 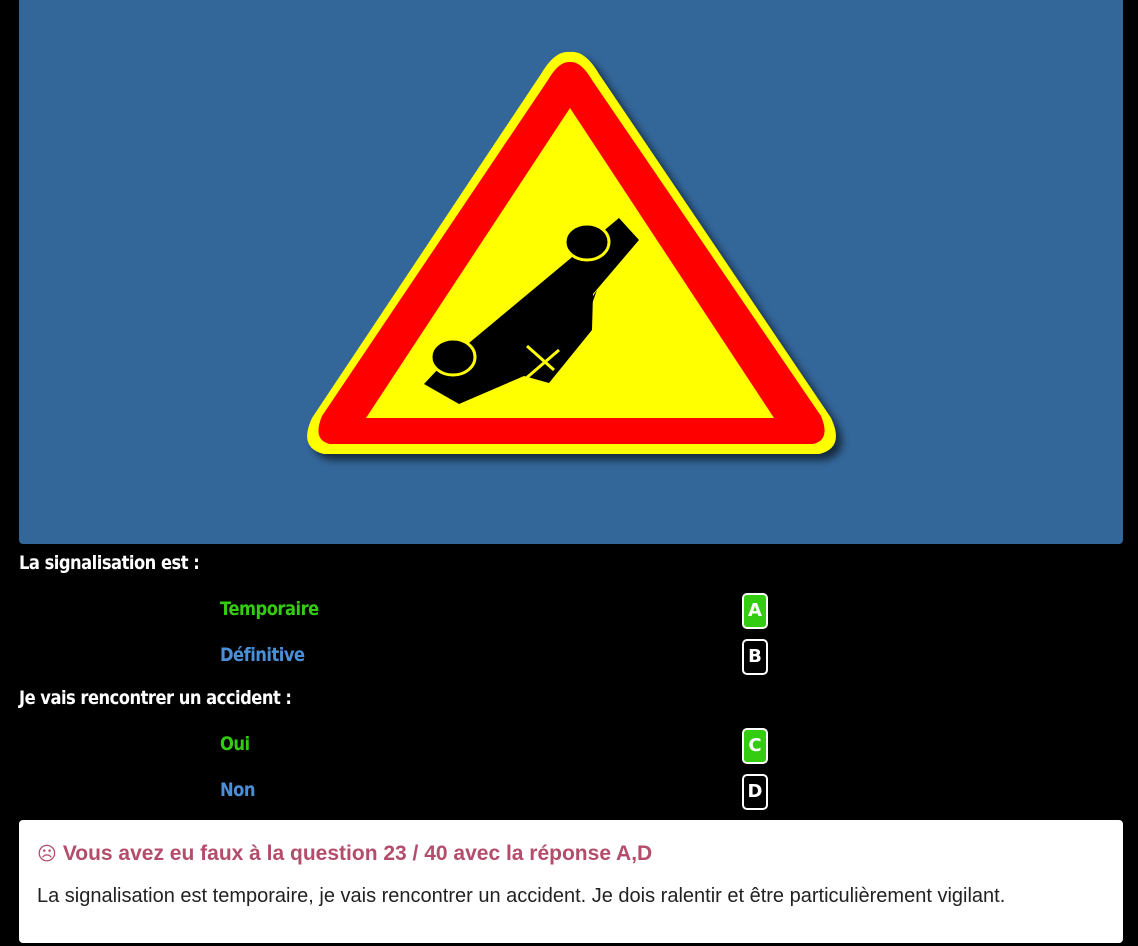 I want to click on answer-a-button: A, so click(x=755, y=611).